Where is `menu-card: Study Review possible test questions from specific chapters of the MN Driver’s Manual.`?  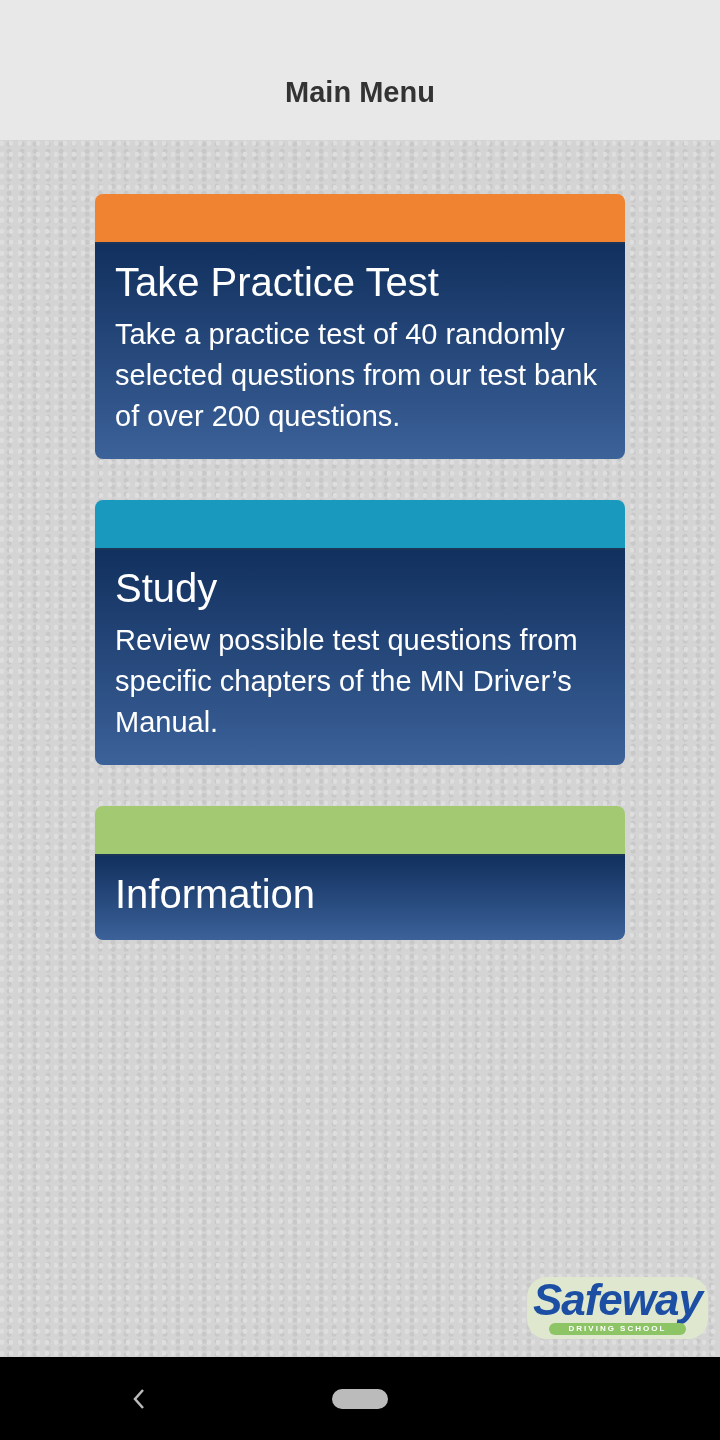 menu-card: Study Review possible test questions from specific chapters of the MN Driver’s Manual. is located at coordinates (360, 632).